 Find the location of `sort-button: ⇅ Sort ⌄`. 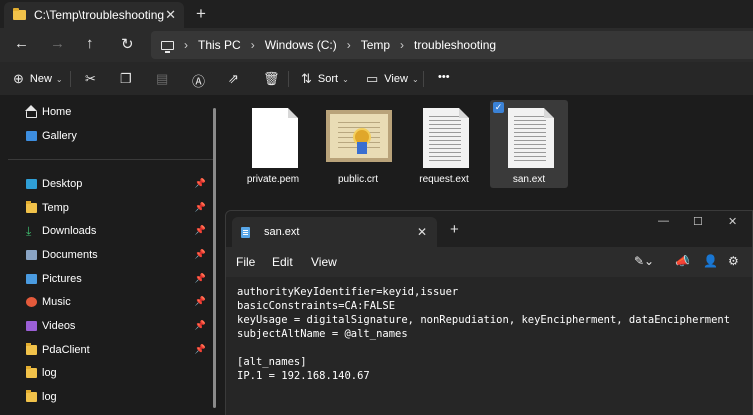

sort-button: ⇅ Sort ⌄ is located at coordinates (325, 79).